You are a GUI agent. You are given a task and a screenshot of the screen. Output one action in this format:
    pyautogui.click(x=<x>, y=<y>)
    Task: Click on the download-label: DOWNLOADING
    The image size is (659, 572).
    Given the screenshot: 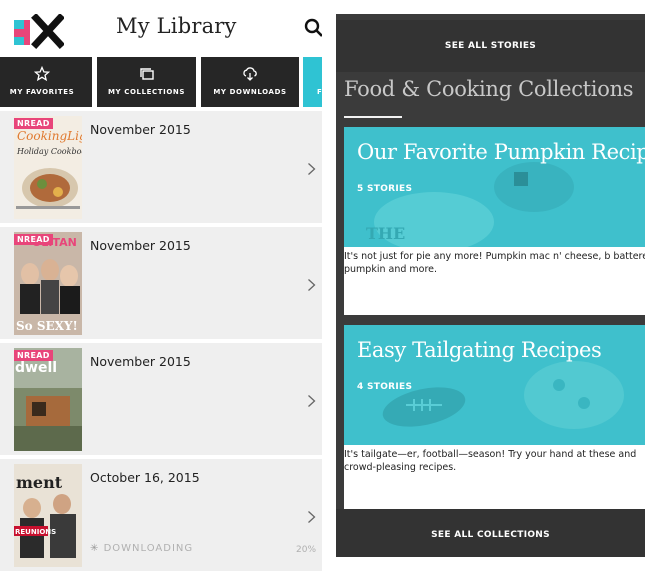 What is the action you would take?
    pyautogui.click(x=148, y=548)
    